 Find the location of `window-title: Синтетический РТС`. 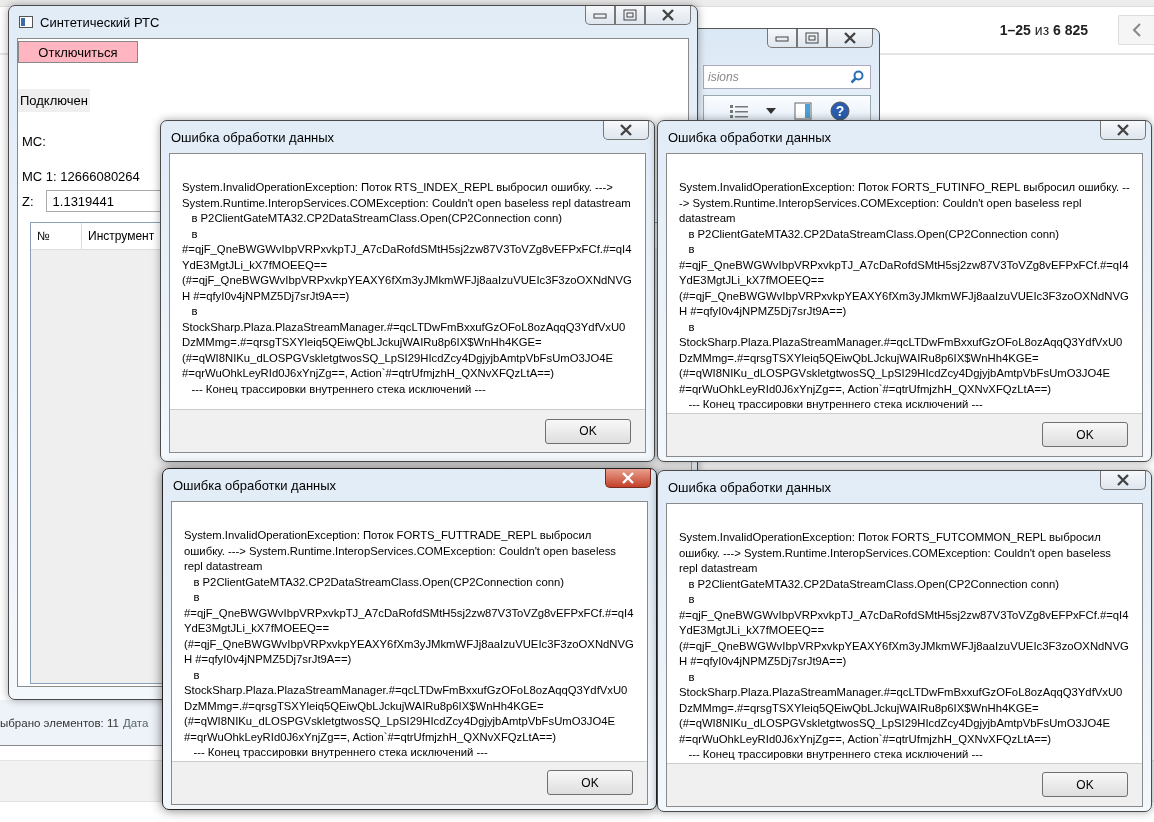

window-title: Синтетический РТС is located at coordinates (100, 22).